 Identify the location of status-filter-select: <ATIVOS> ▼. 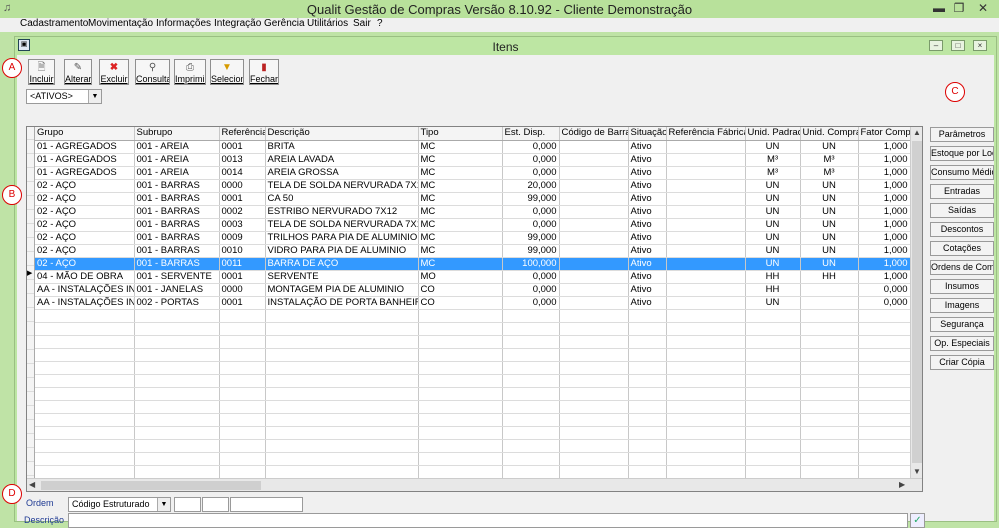
(64, 96).